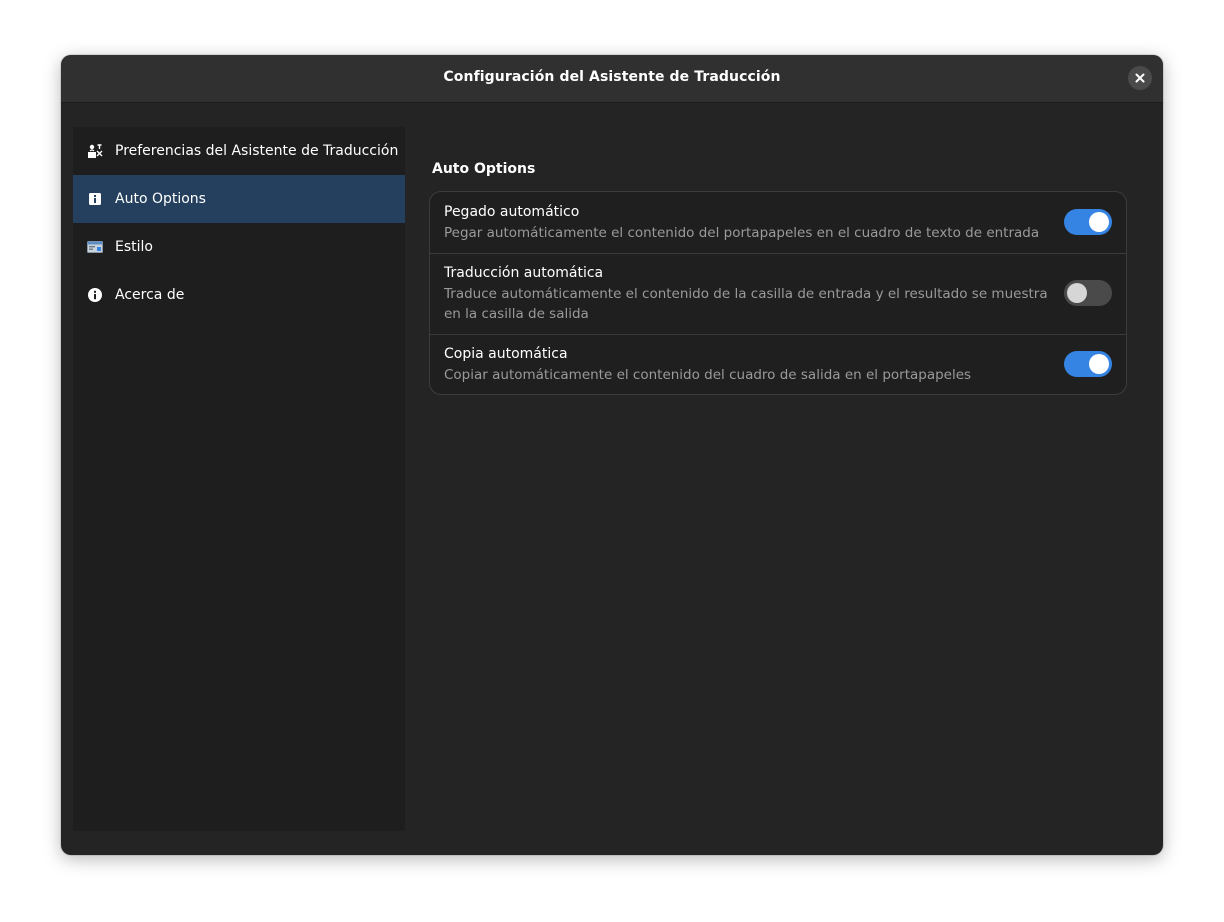  Describe the element at coordinates (150, 295) in the screenshot. I see `sidebar-item-label: Acerca de` at that location.